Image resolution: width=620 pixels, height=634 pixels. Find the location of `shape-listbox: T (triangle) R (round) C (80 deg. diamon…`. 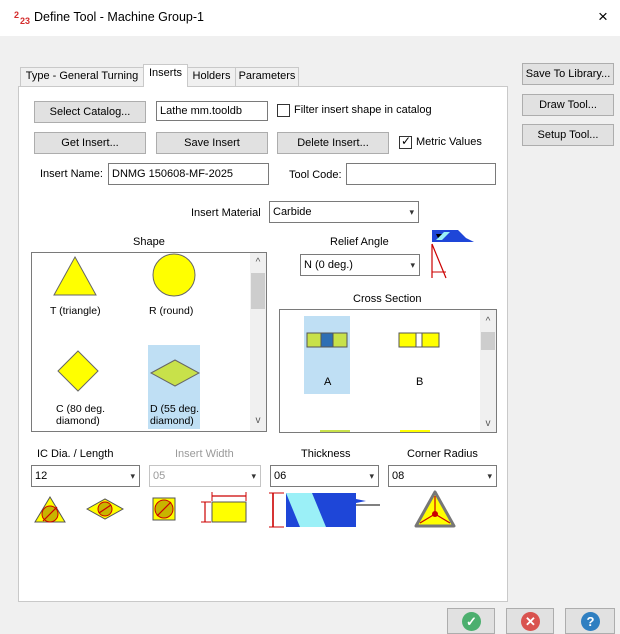

shape-listbox: T (triangle) R (round) C (80 deg. diamon… is located at coordinates (149, 342).